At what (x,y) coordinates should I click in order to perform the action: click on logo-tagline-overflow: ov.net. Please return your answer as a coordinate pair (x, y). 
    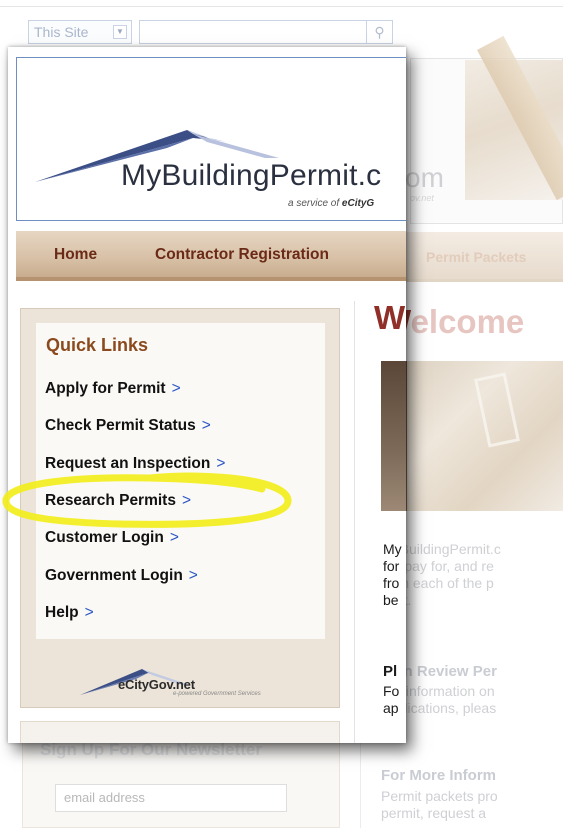
    Looking at the image, I should click on (422, 198).